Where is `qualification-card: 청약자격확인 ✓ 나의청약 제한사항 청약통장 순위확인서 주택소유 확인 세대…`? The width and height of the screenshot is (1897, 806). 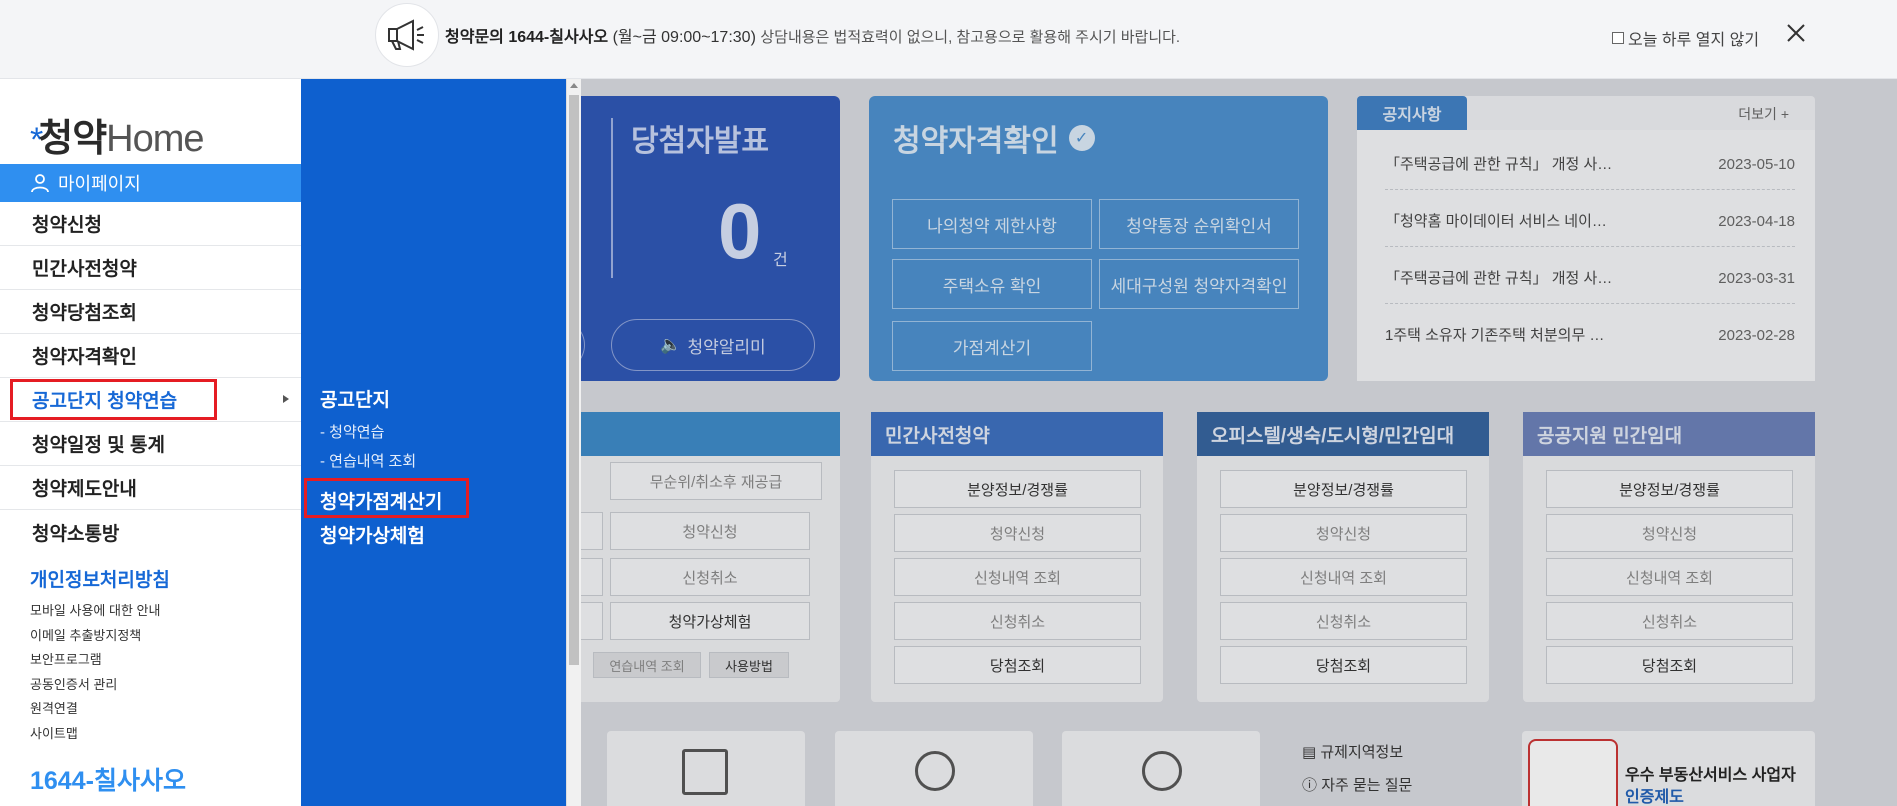 qualification-card: 청약자격확인 ✓ 나의청약 제한사항 청약통장 순위확인서 주택소유 확인 세대… is located at coordinates (1098, 238).